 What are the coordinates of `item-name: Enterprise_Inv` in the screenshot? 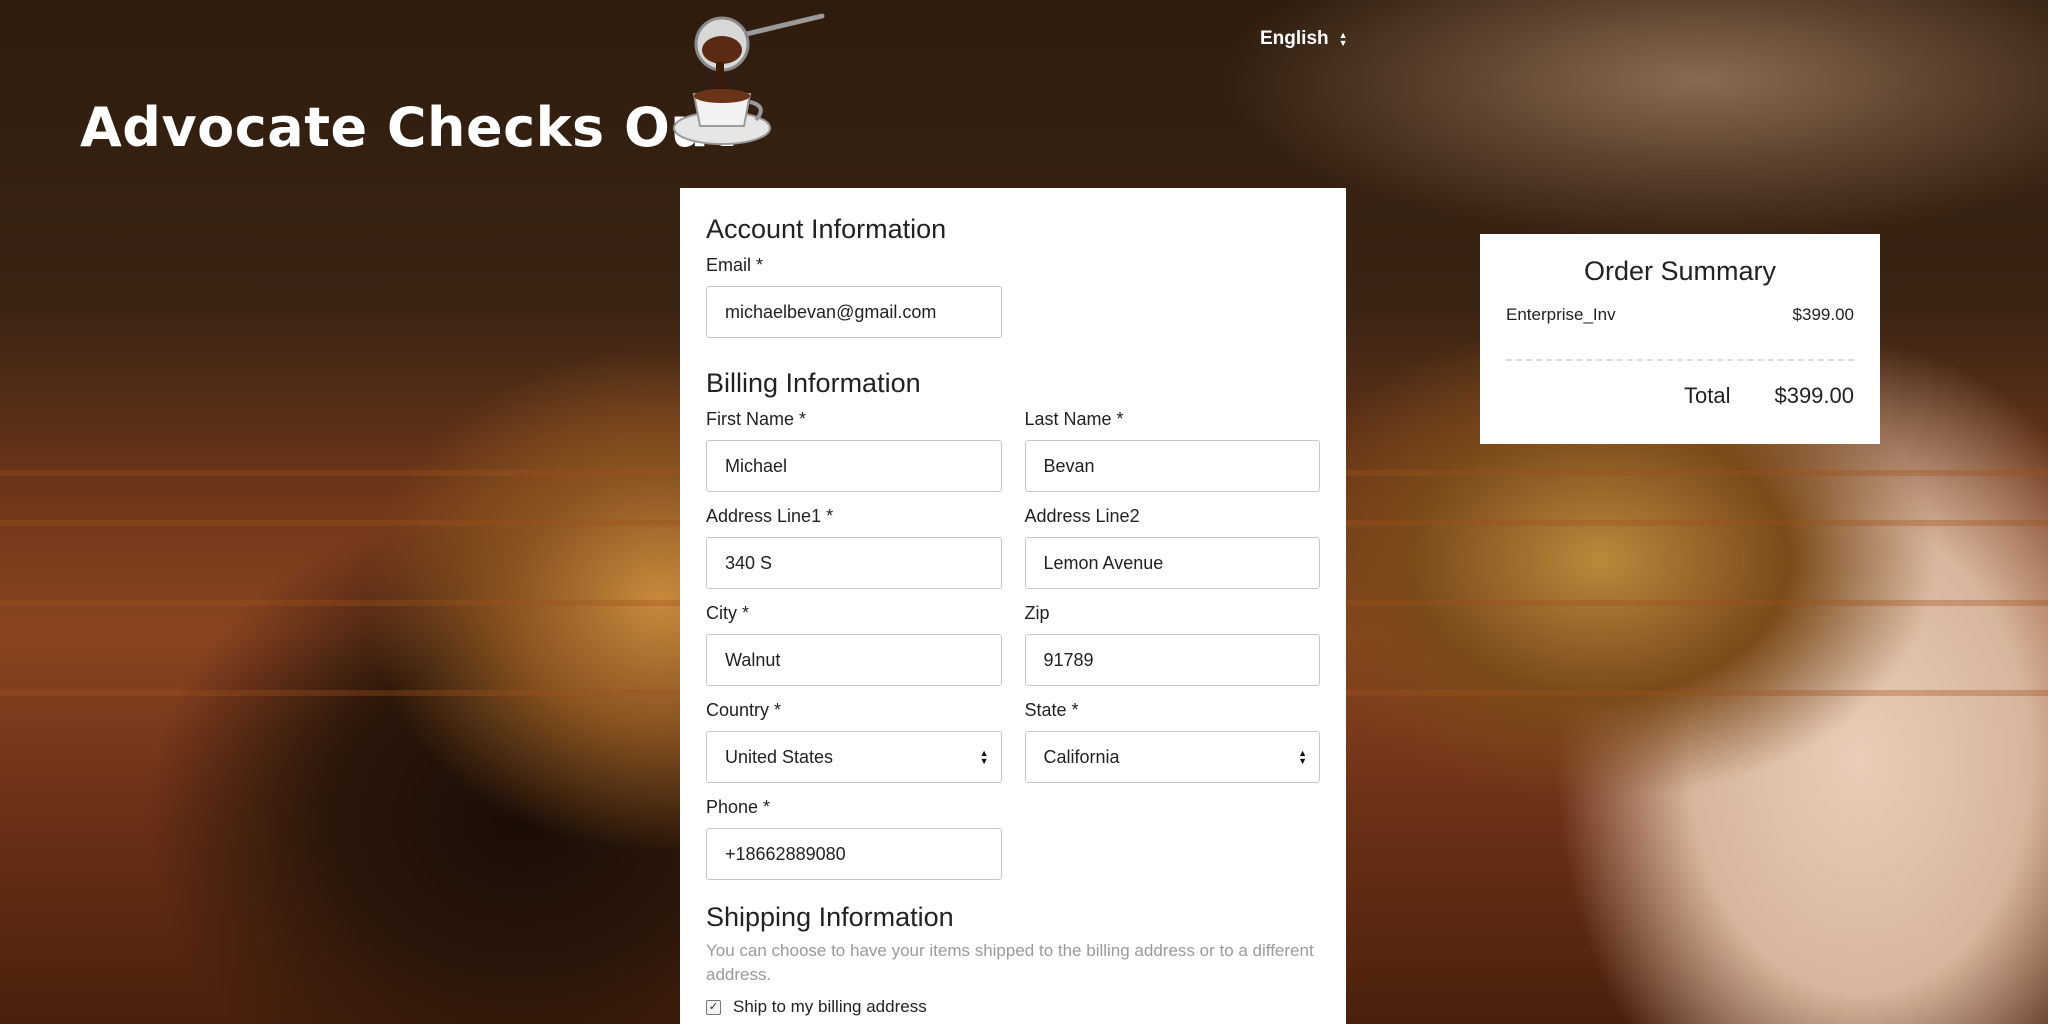 It's located at (1561, 314).